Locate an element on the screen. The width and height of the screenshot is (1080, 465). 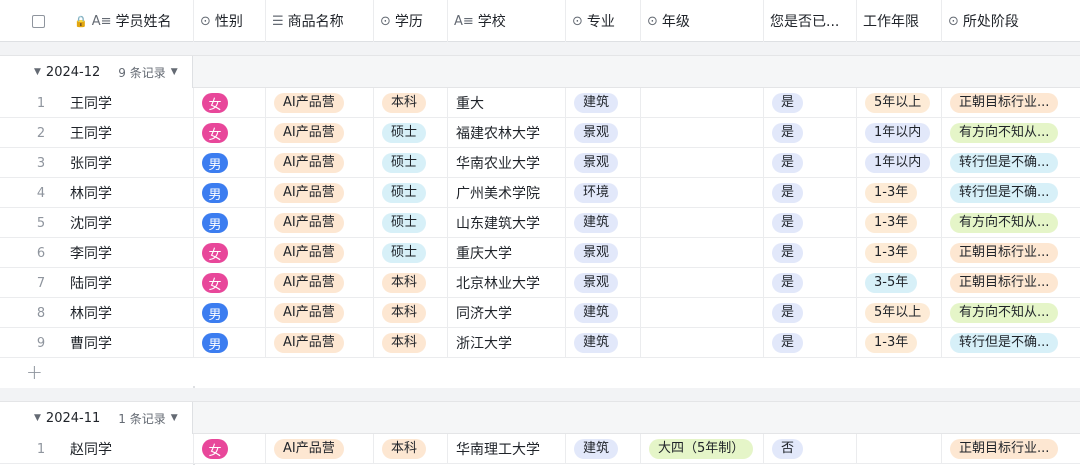
column-header-5: ⊙ 专业 is located at coordinates (602, 21).